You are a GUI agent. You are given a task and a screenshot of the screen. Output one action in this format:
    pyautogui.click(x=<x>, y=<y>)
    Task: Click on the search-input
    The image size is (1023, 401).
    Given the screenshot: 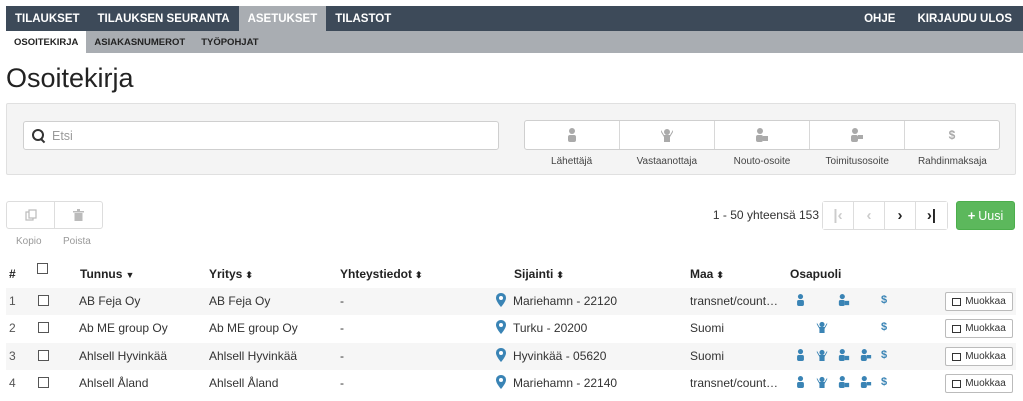 What is the action you would take?
    pyautogui.click(x=262, y=135)
    